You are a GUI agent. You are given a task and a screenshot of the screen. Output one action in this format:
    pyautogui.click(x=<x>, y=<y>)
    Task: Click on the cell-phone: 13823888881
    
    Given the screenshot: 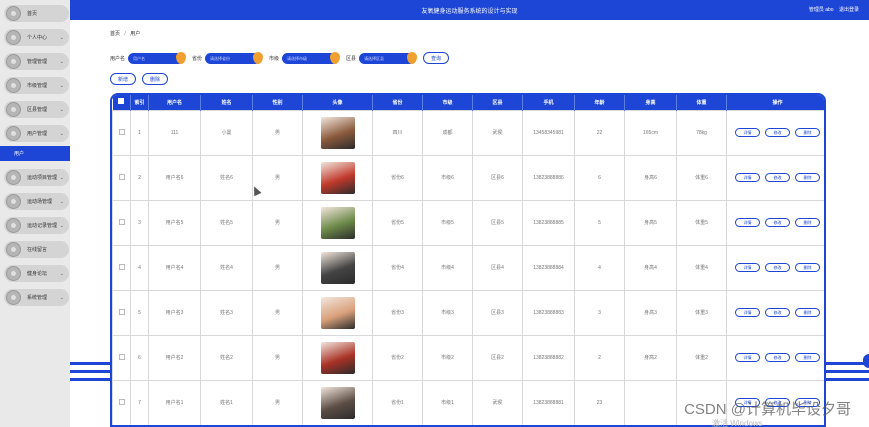 What is the action you would take?
    pyautogui.click(x=548, y=402)
    